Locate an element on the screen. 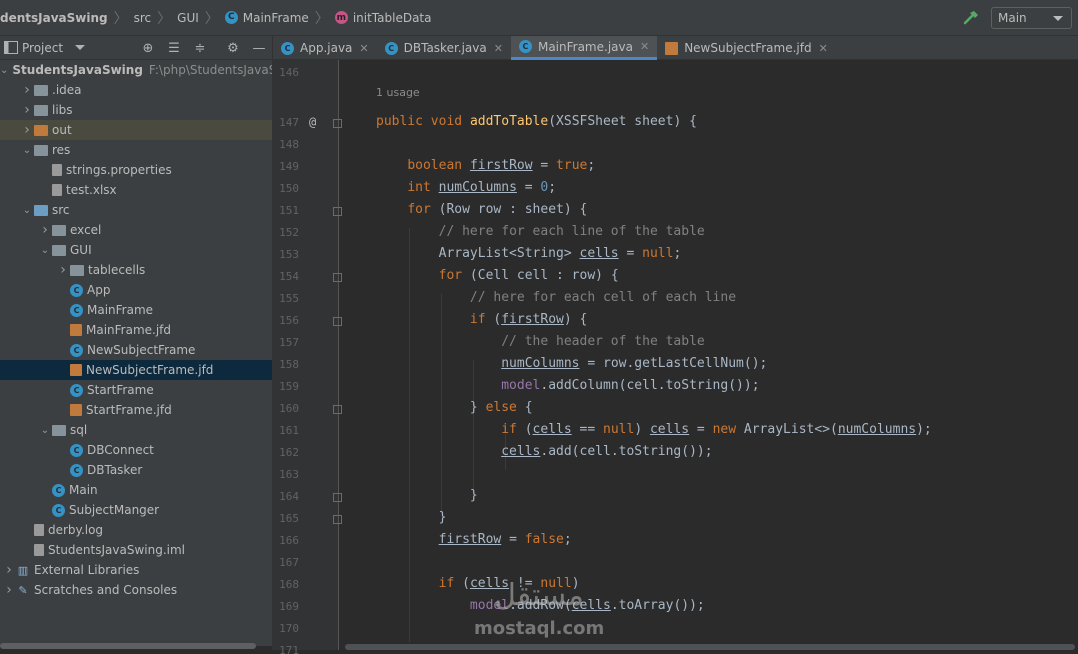  collapse-all-icon: ≑ is located at coordinates (200, 48).